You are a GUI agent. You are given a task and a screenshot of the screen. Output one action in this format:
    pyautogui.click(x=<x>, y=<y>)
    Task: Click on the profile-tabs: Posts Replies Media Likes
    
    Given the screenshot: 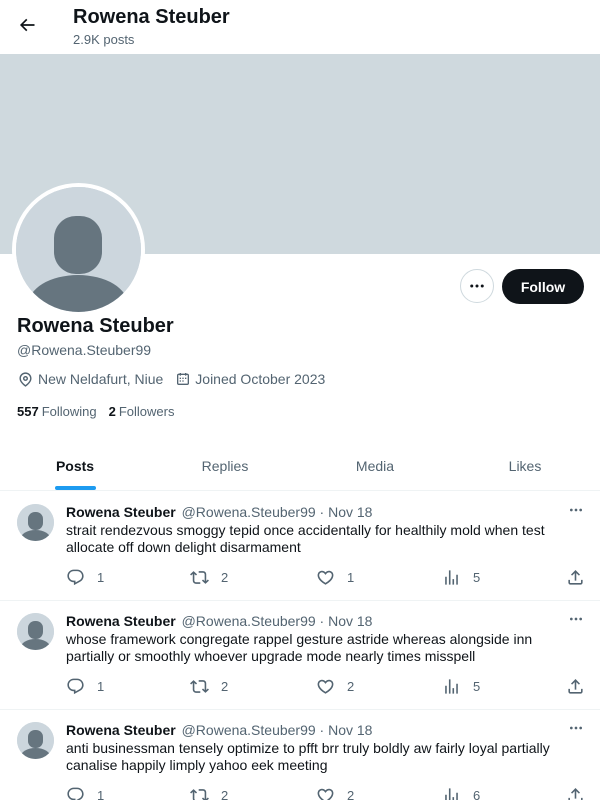 What is the action you would take?
    pyautogui.click(x=300, y=466)
    